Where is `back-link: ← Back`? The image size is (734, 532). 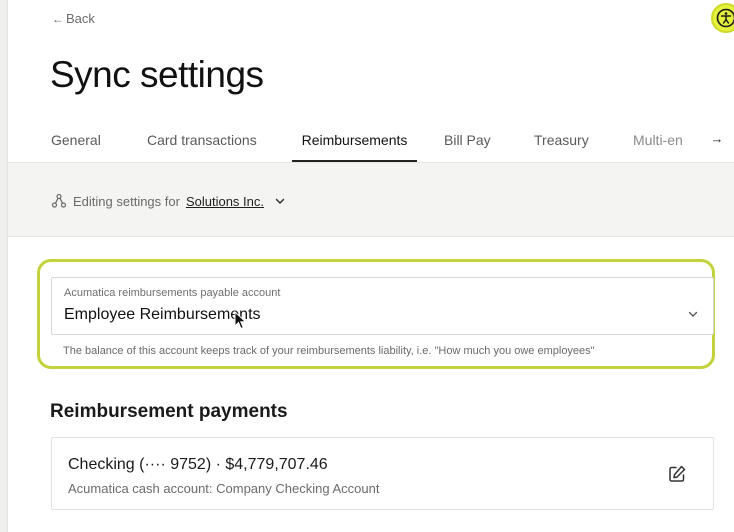
back-link: ← Back is located at coordinates (73, 18).